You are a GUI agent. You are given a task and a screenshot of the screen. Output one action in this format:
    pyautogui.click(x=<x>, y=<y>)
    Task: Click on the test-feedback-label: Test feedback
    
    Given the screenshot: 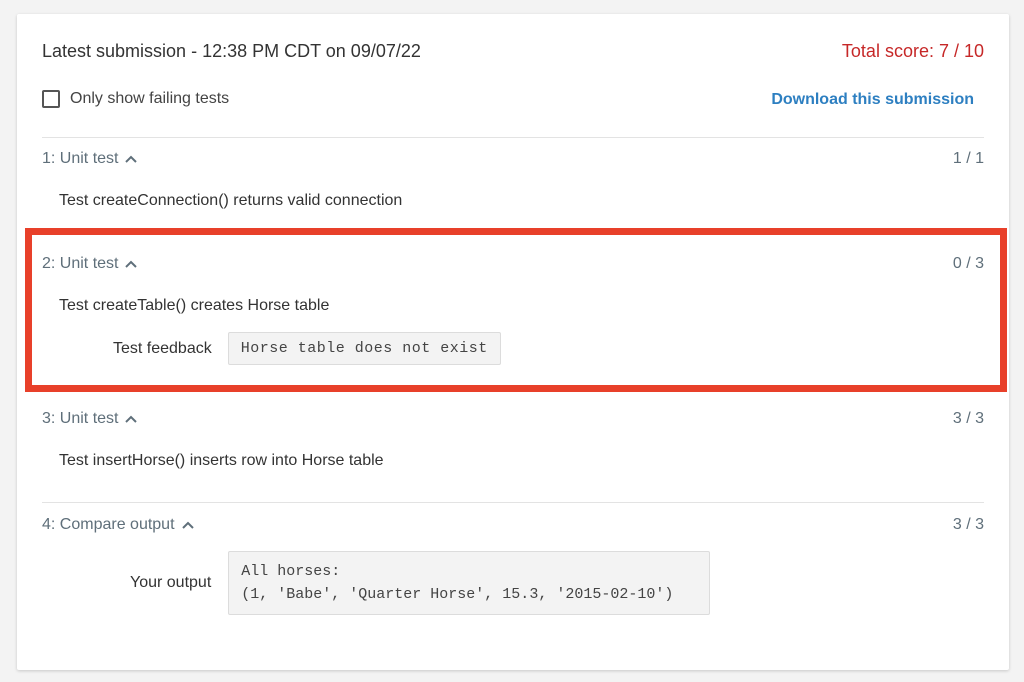 What is the action you would take?
    pyautogui.click(x=162, y=348)
    